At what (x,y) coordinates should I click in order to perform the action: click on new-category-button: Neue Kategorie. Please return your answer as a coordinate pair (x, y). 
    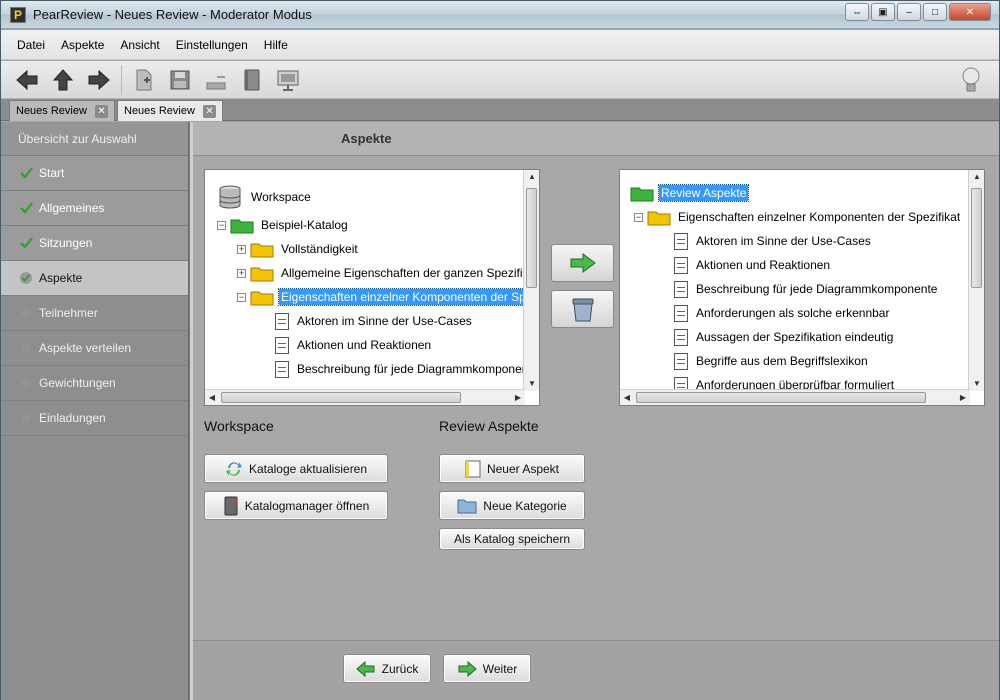
    Looking at the image, I should click on (512, 505).